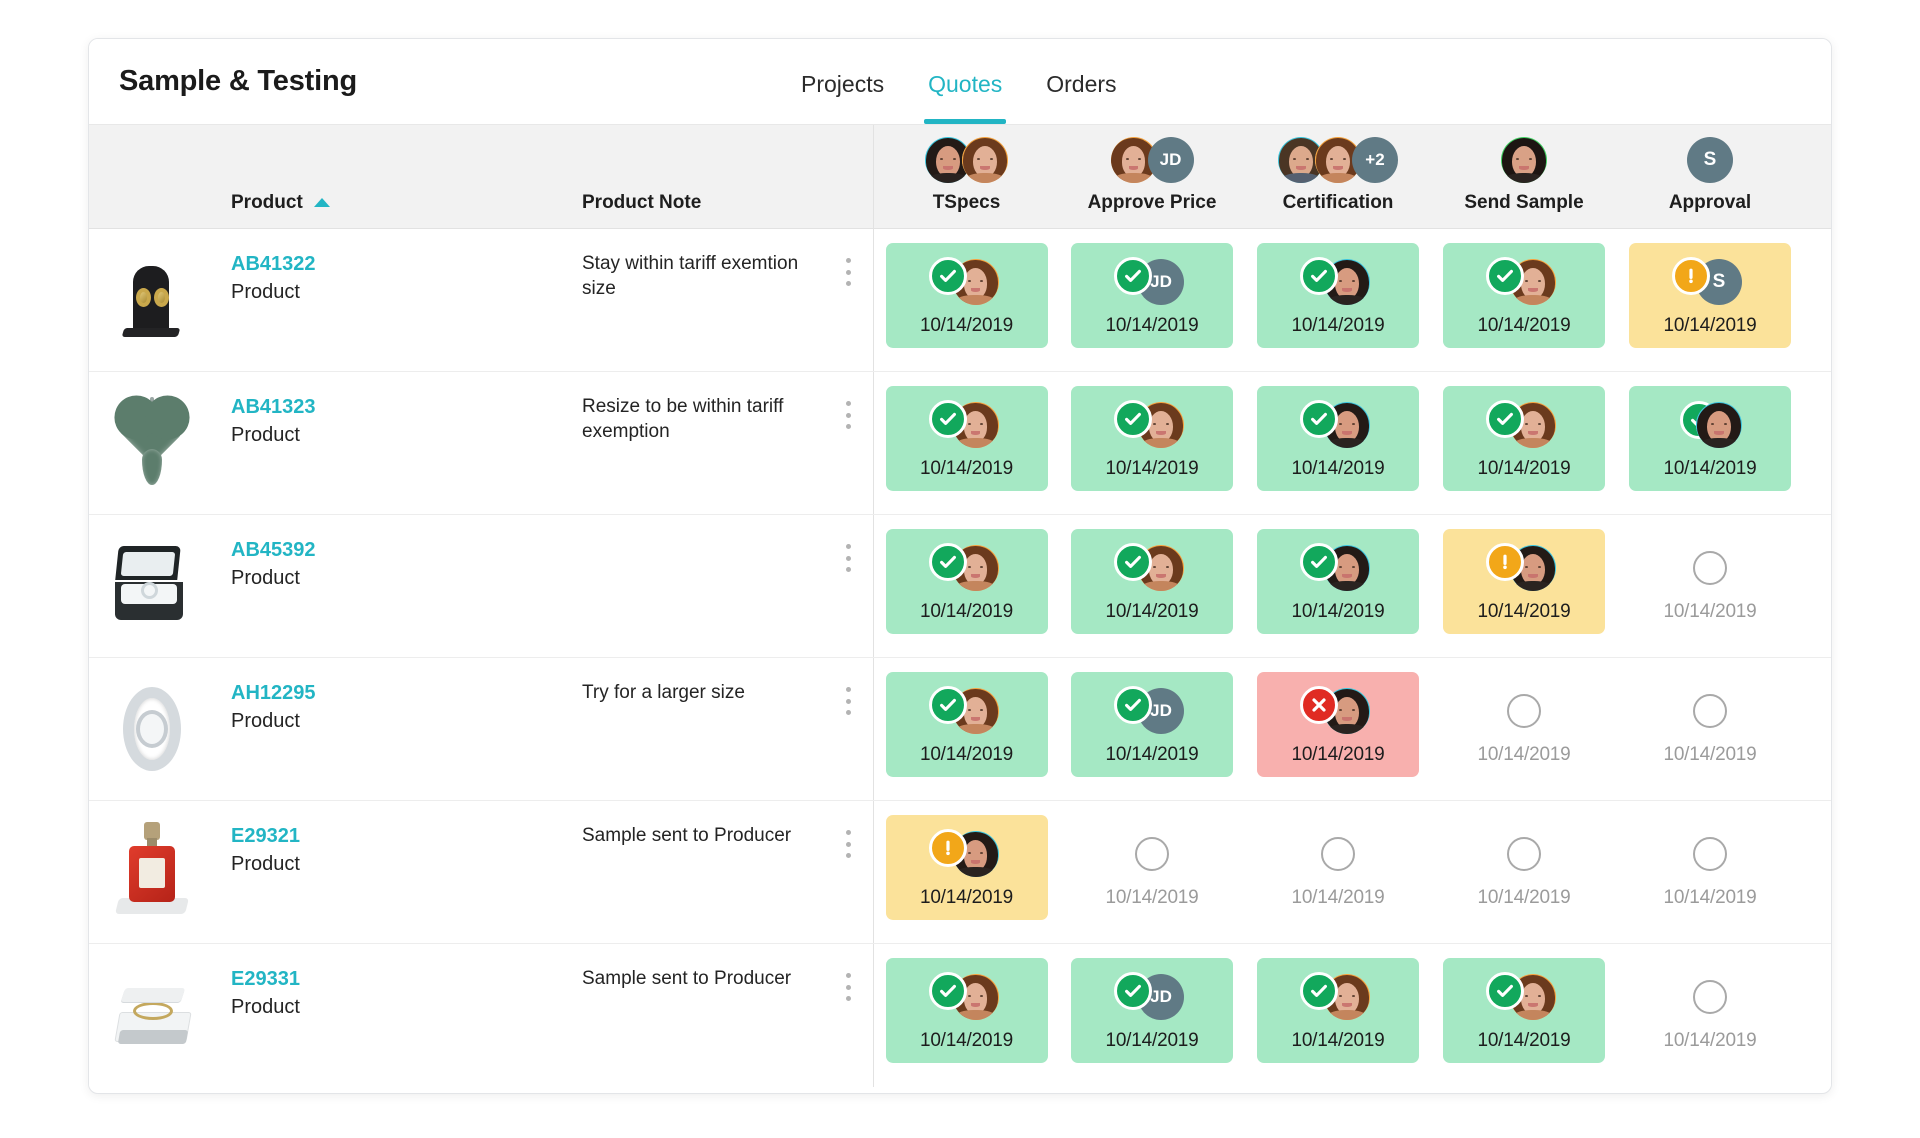  Describe the element at coordinates (273, 407) in the screenshot. I see `product-id-link: AB41323` at that location.